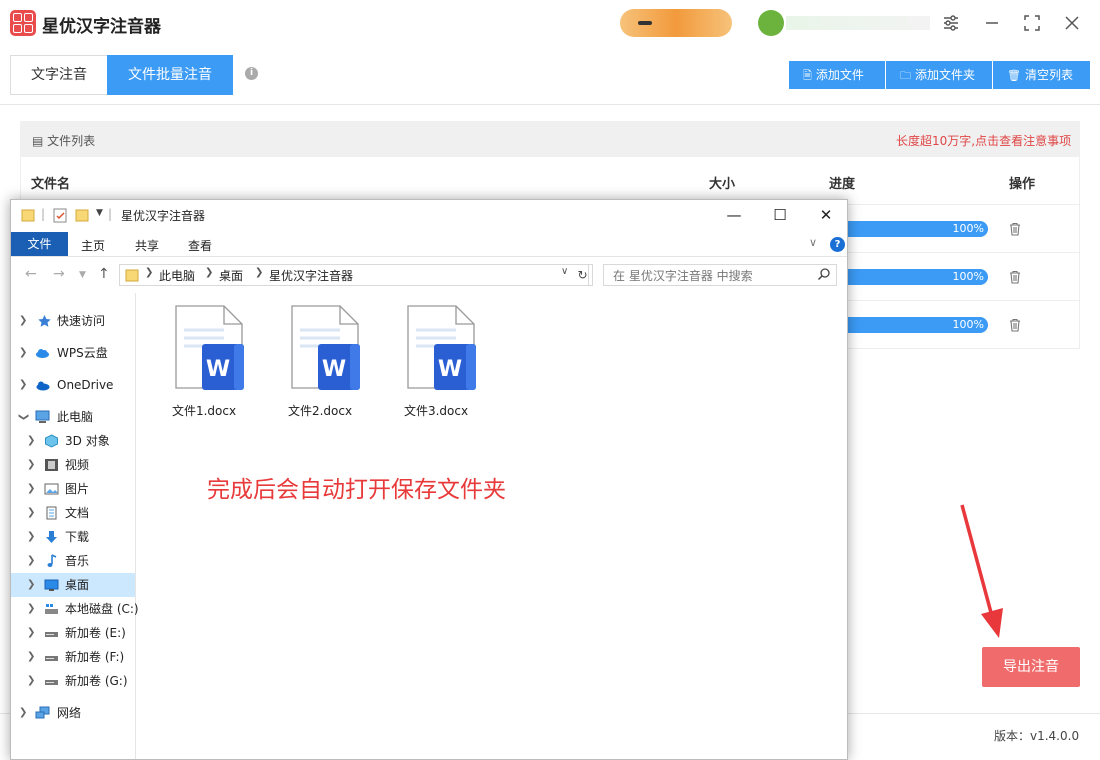 The image size is (1100, 760). What do you see at coordinates (320, 411) in the screenshot?
I see `file-name: 文件2.docx` at bounding box center [320, 411].